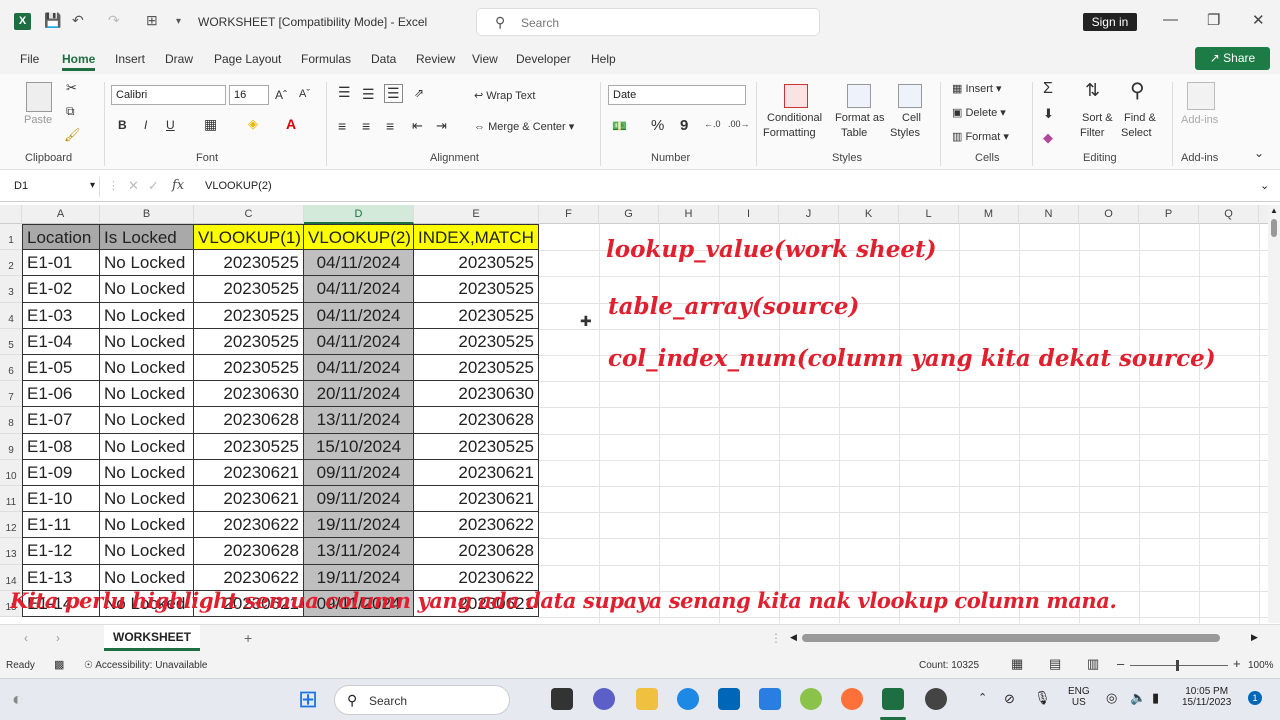 This screenshot has height=720, width=1280. I want to click on align-top-icon: ☰, so click(344, 92).